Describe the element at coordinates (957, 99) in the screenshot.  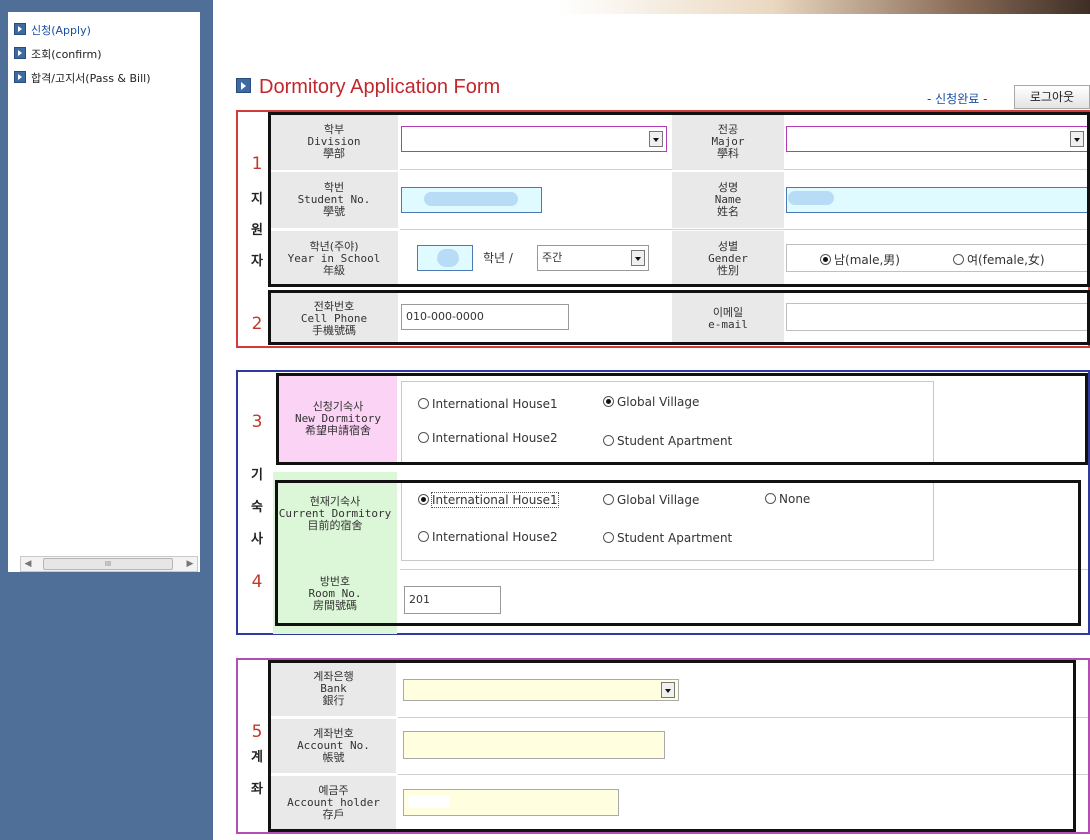
I see `status-text: - 신청완료 -` at that location.